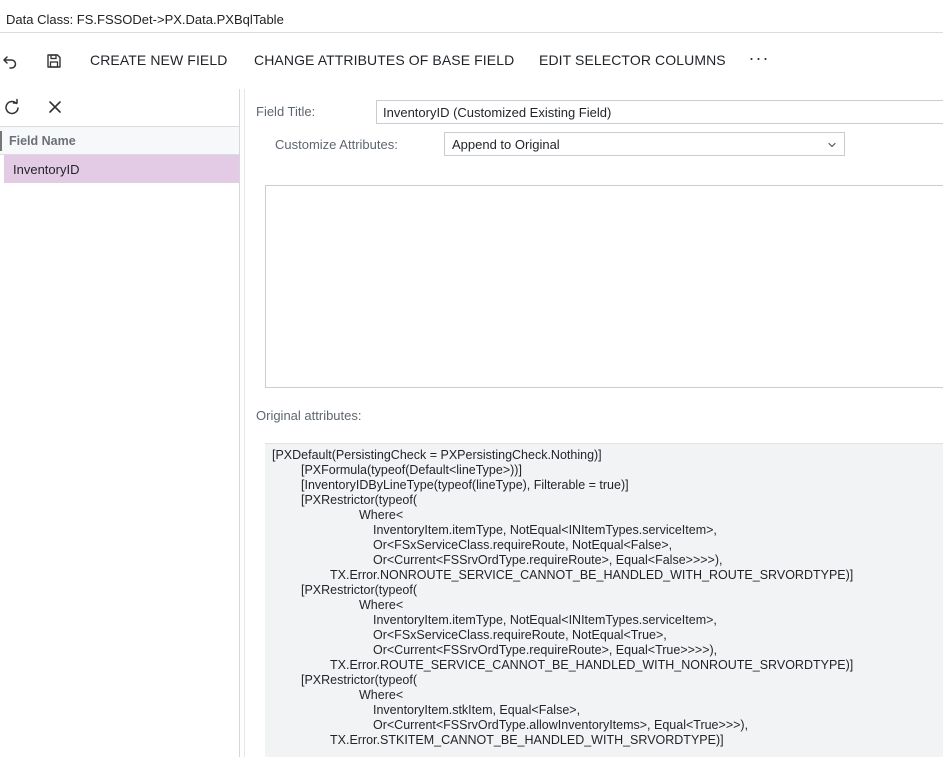 This screenshot has height=757, width=943. What do you see at coordinates (158, 60) in the screenshot?
I see `create-new-field-button: CREATE NEW FIELD` at bounding box center [158, 60].